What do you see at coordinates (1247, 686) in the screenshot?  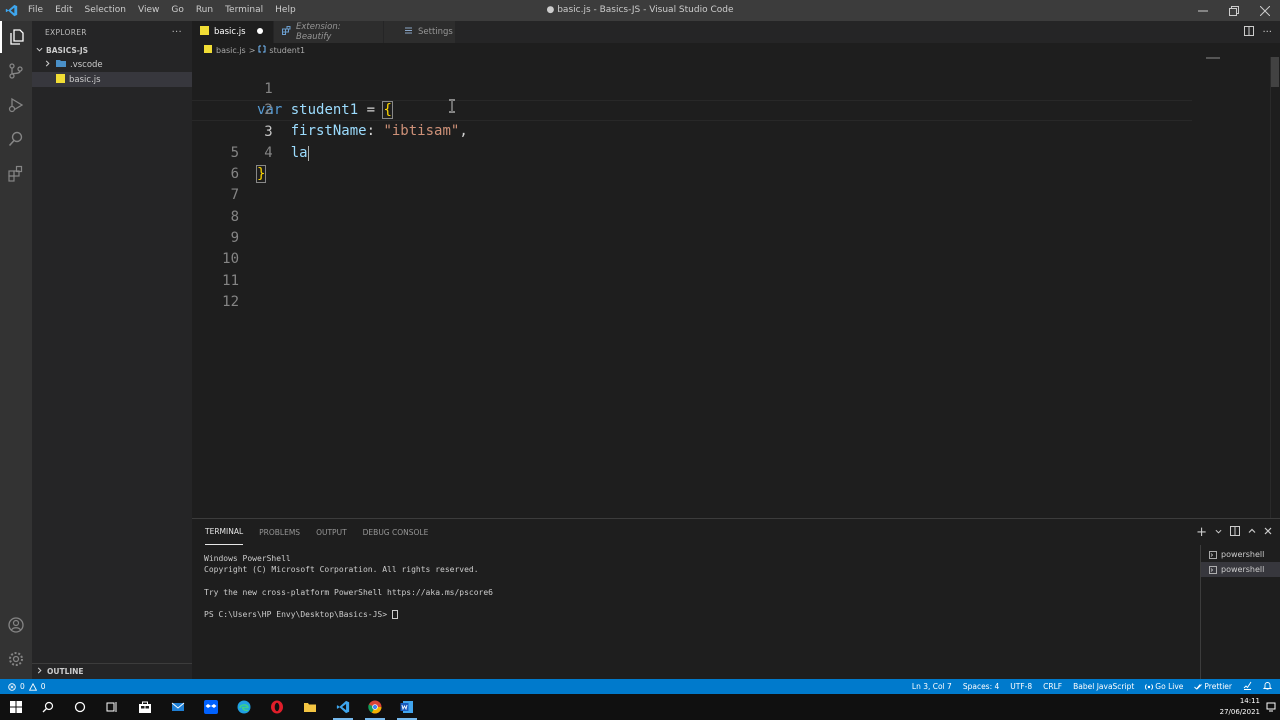 I see `feedback-icon` at bounding box center [1247, 686].